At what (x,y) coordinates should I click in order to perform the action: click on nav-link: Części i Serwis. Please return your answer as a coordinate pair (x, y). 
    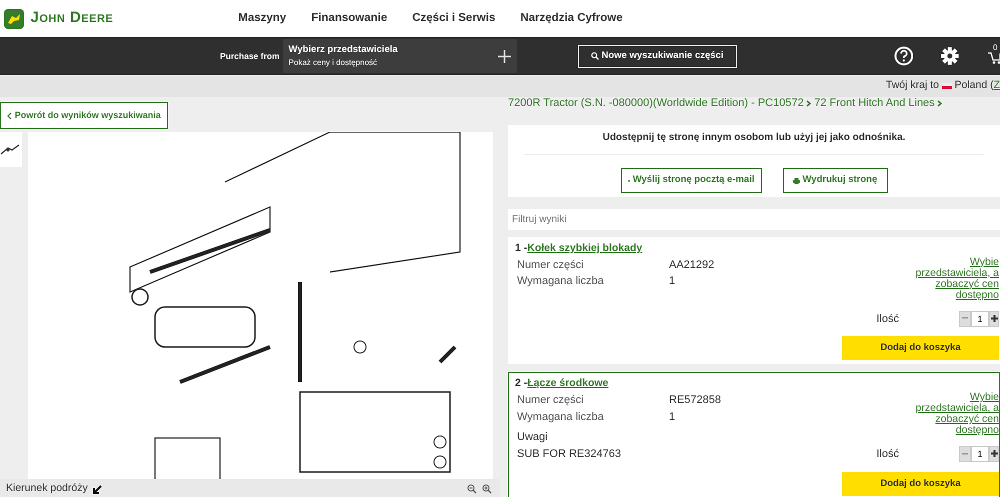
    Looking at the image, I should click on (454, 19).